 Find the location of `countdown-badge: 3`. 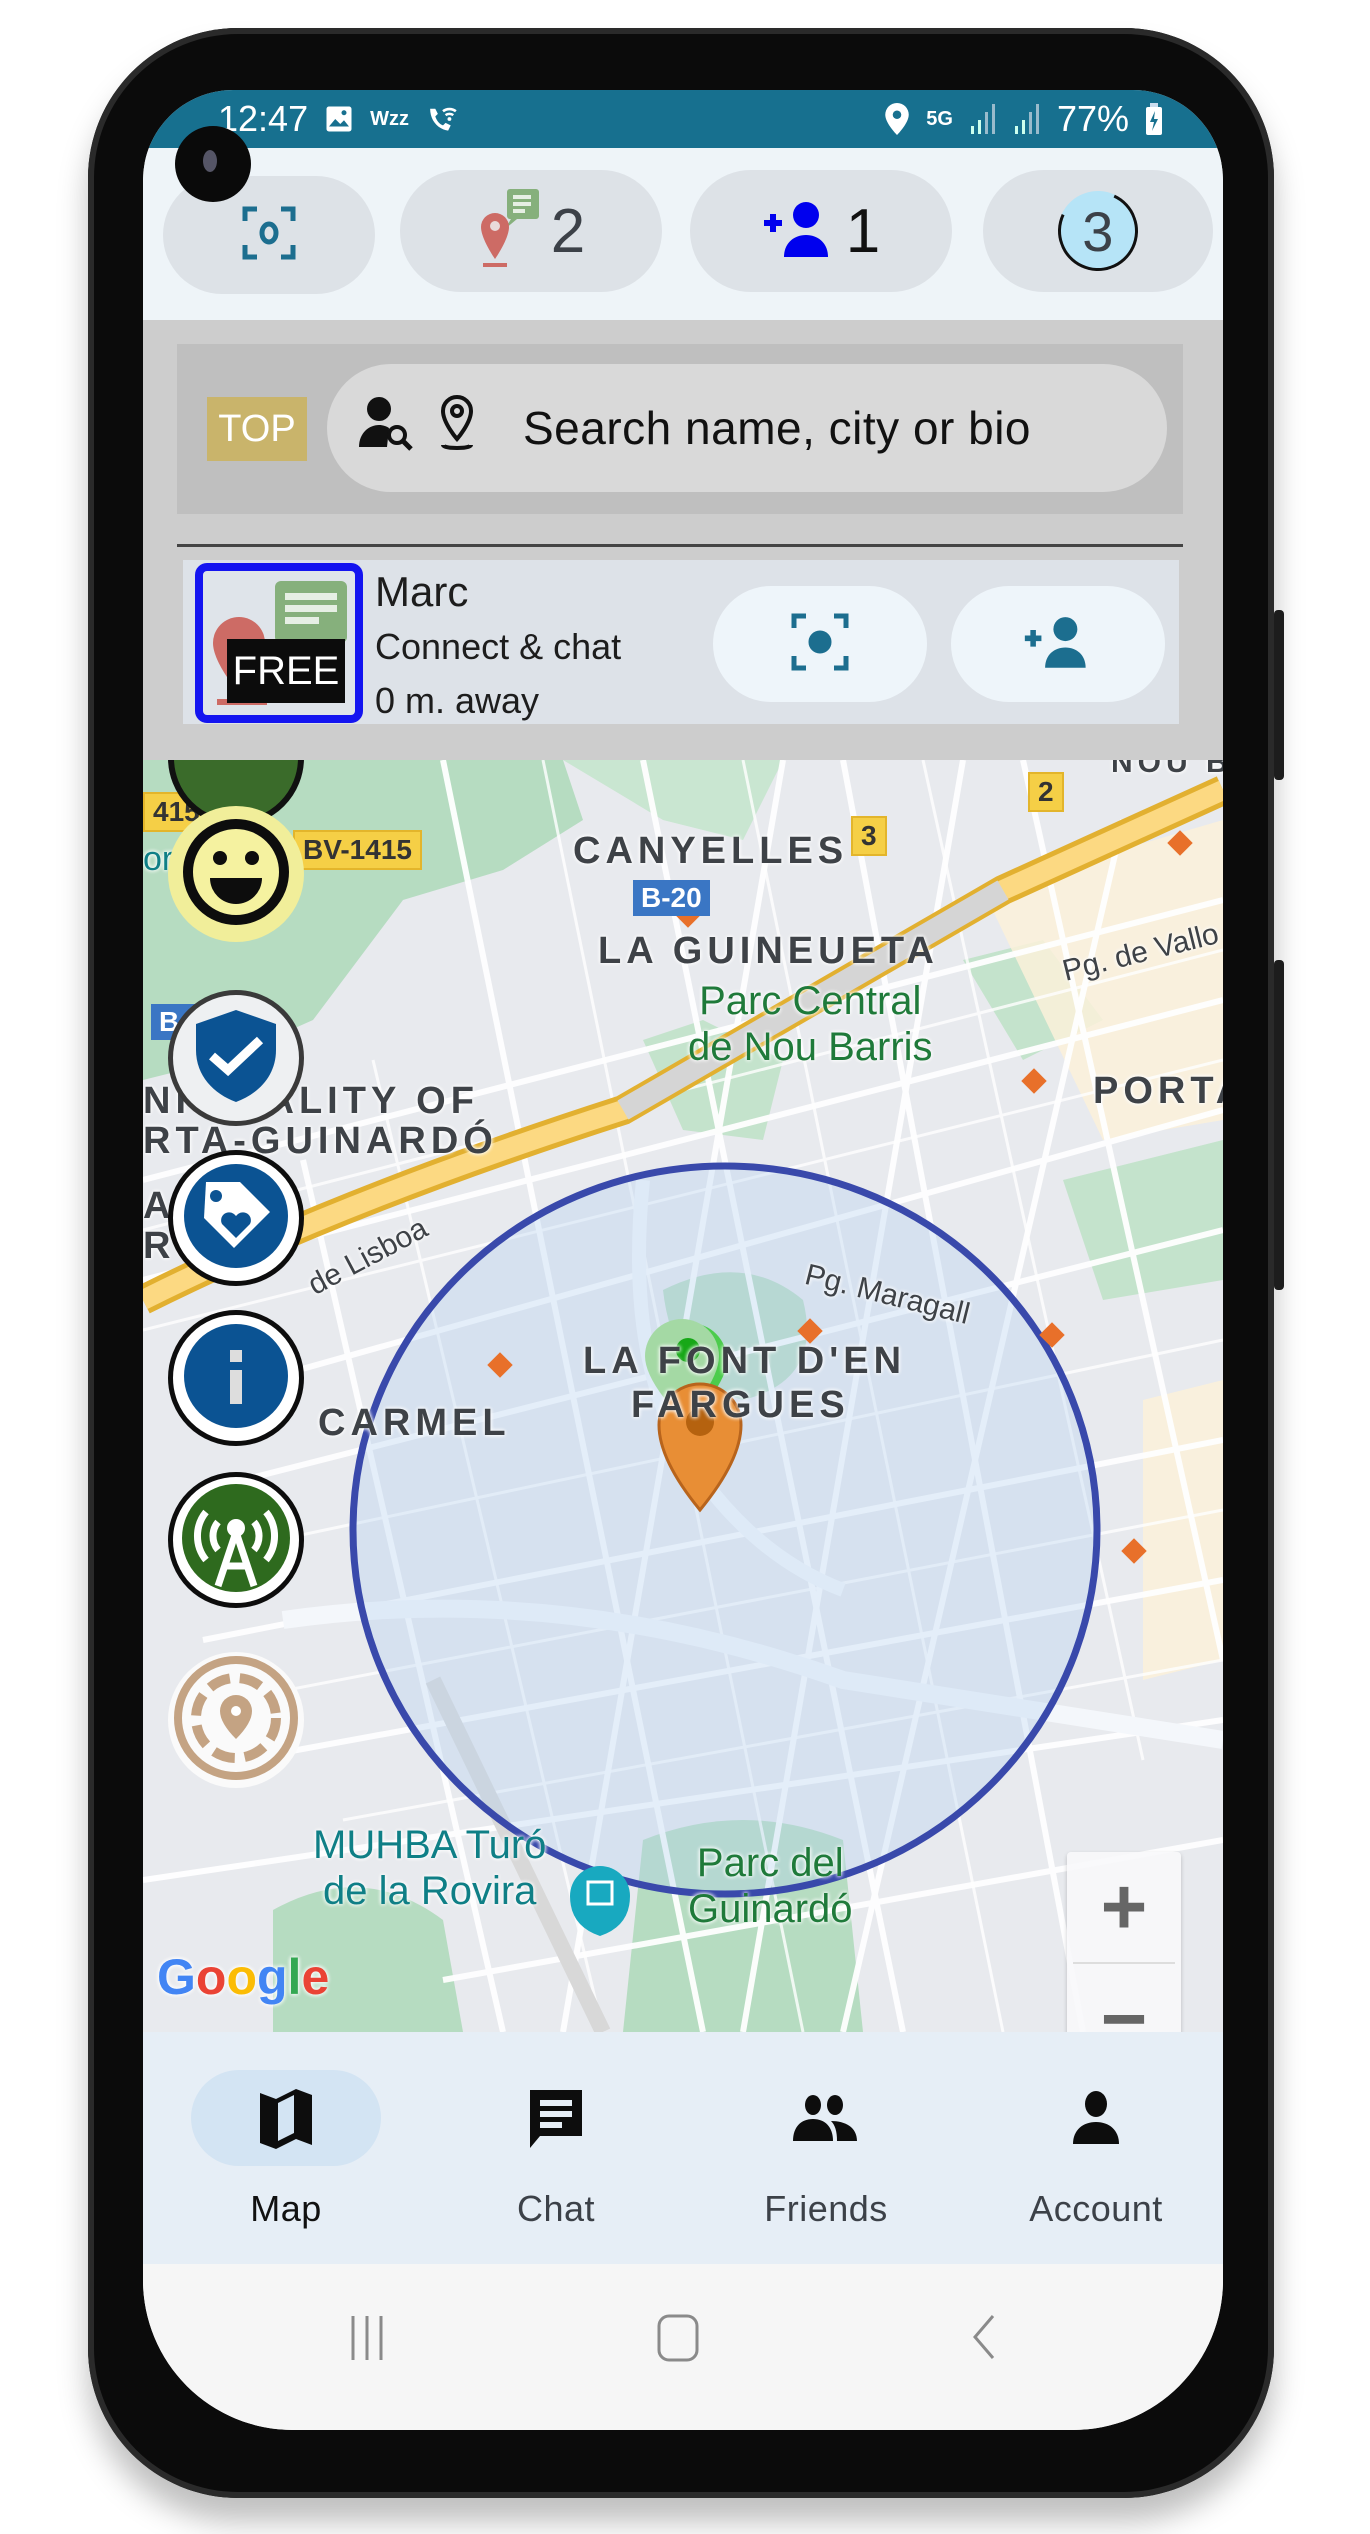

countdown-badge: 3 is located at coordinates (1098, 231).